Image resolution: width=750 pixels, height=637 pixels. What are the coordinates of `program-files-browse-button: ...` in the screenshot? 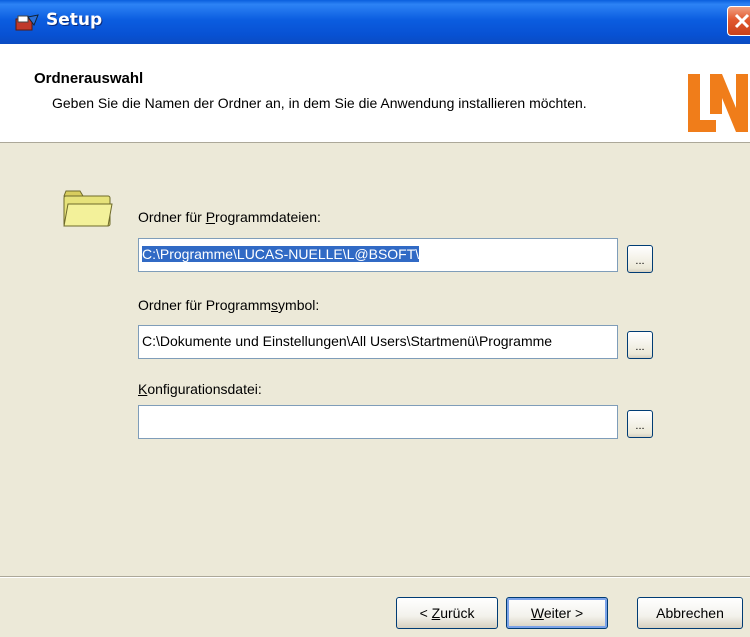 It's located at (640, 259).